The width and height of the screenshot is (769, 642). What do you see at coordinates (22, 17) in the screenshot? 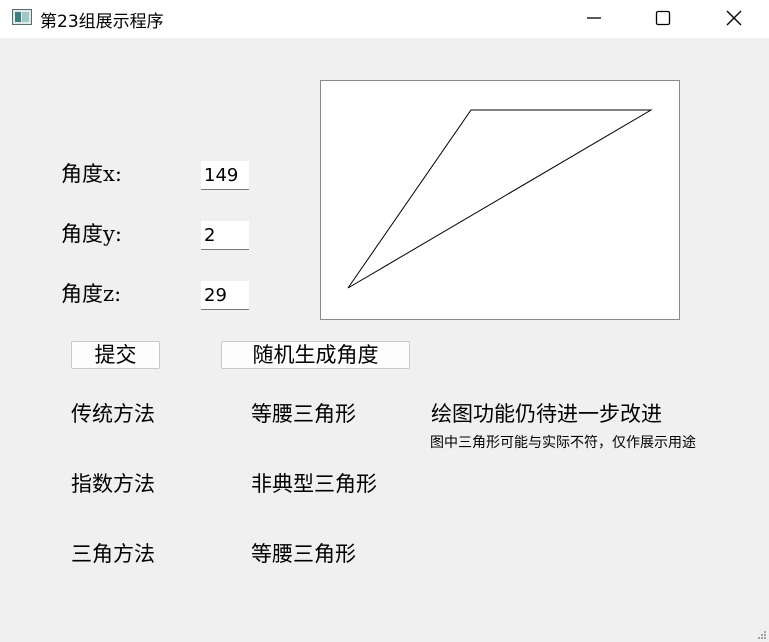
I see `app-icon` at bounding box center [22, 17].